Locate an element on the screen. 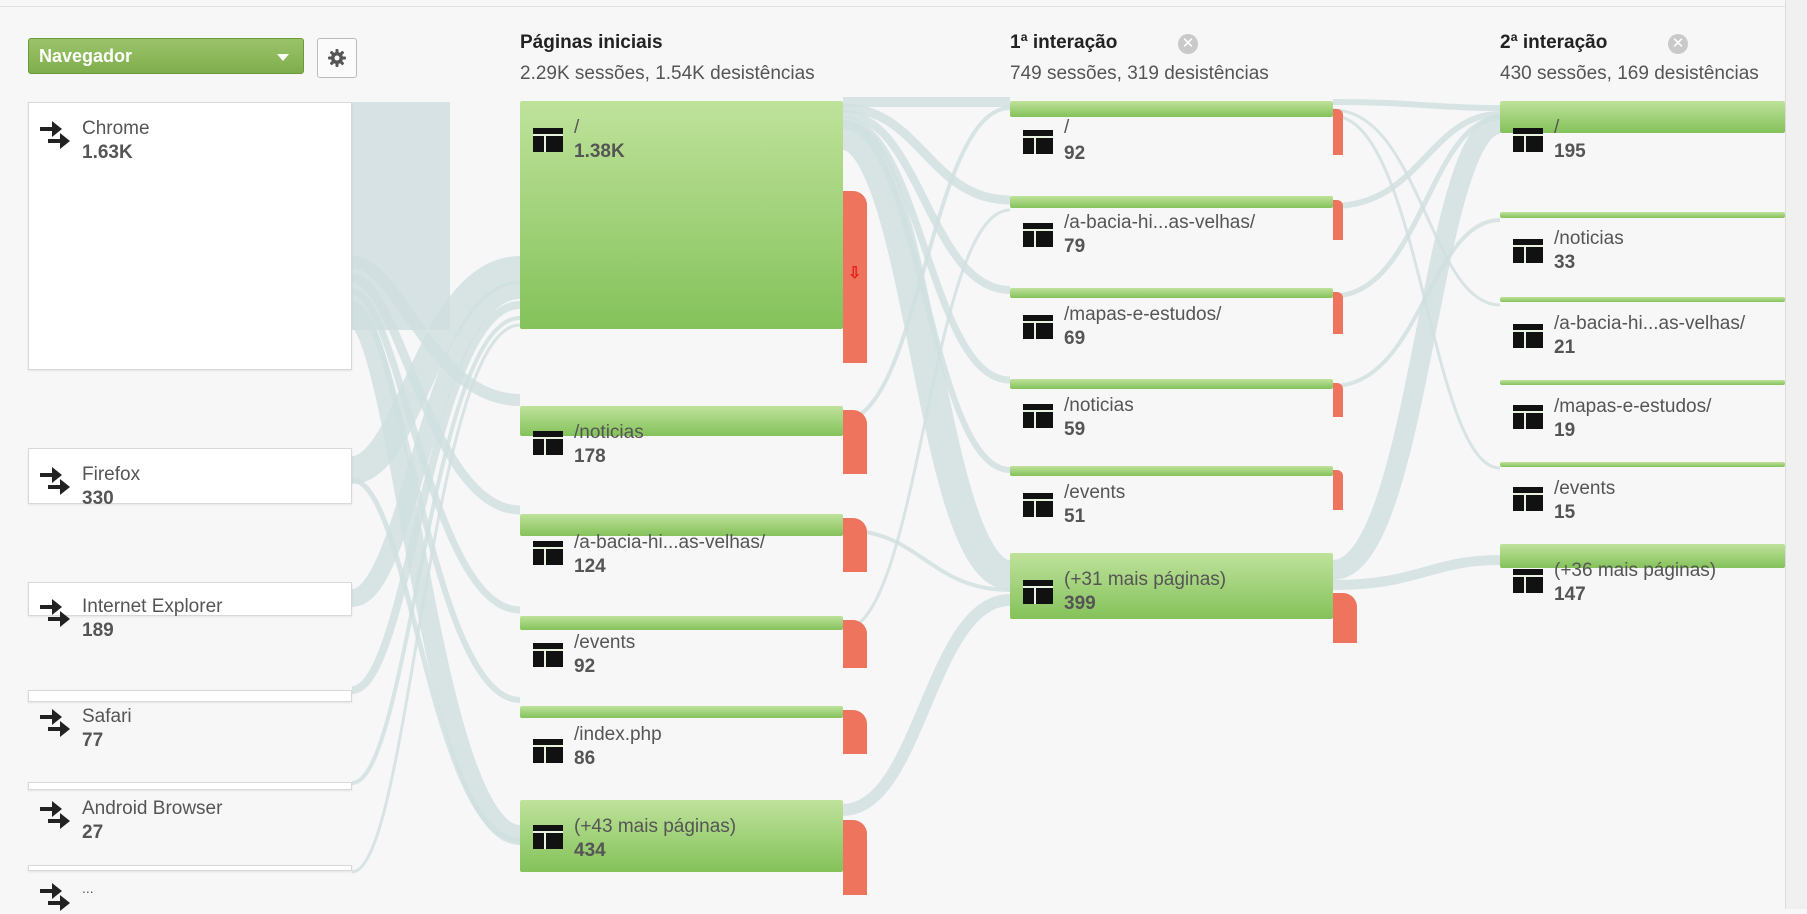  second-interaction-node-events: /events 15 is located at coordinates (1642, 493).